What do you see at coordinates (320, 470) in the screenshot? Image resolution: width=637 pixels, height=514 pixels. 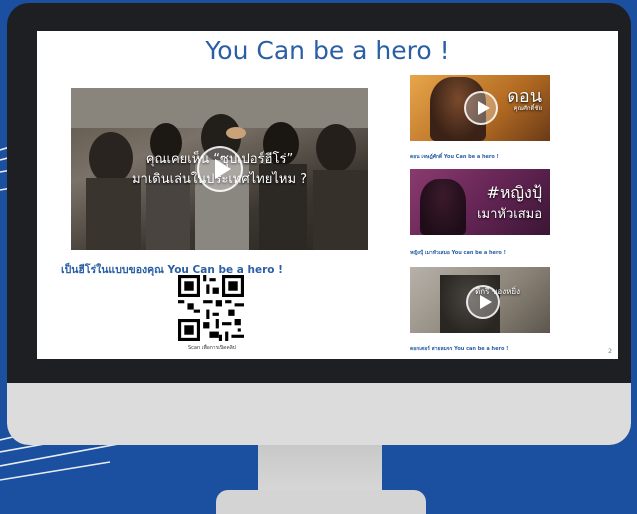 I see `monitor-stand` at bounding box center [320, 470].